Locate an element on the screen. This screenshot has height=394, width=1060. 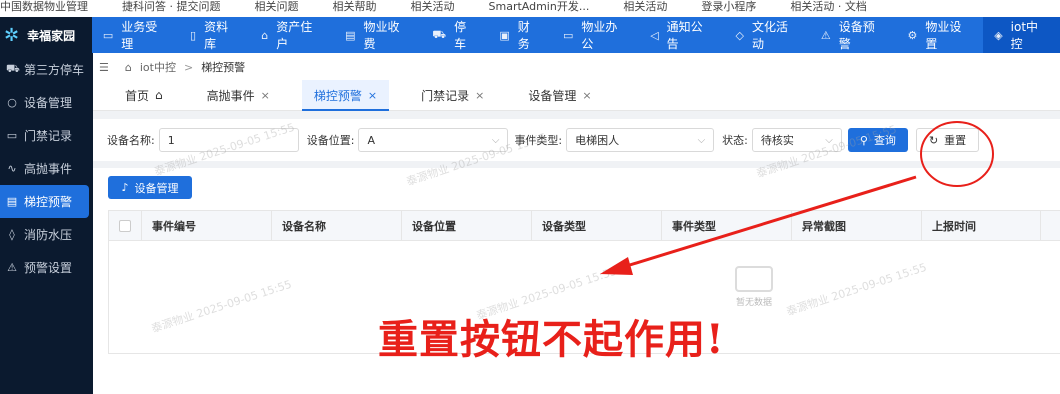
tab-2: 梯控预警 × is located at coordinates (345, 95).